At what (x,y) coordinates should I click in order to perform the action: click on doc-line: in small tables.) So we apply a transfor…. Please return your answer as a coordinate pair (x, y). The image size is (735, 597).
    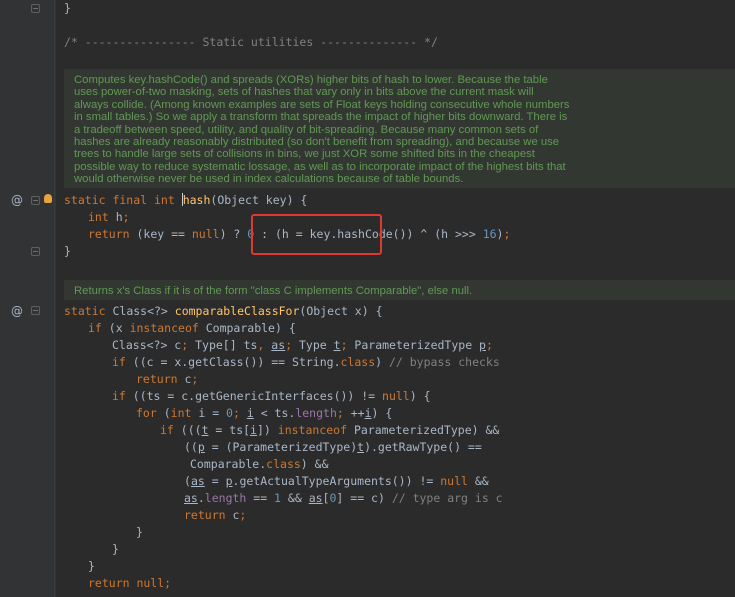
    Looking at the image, I should click on (321, 117).